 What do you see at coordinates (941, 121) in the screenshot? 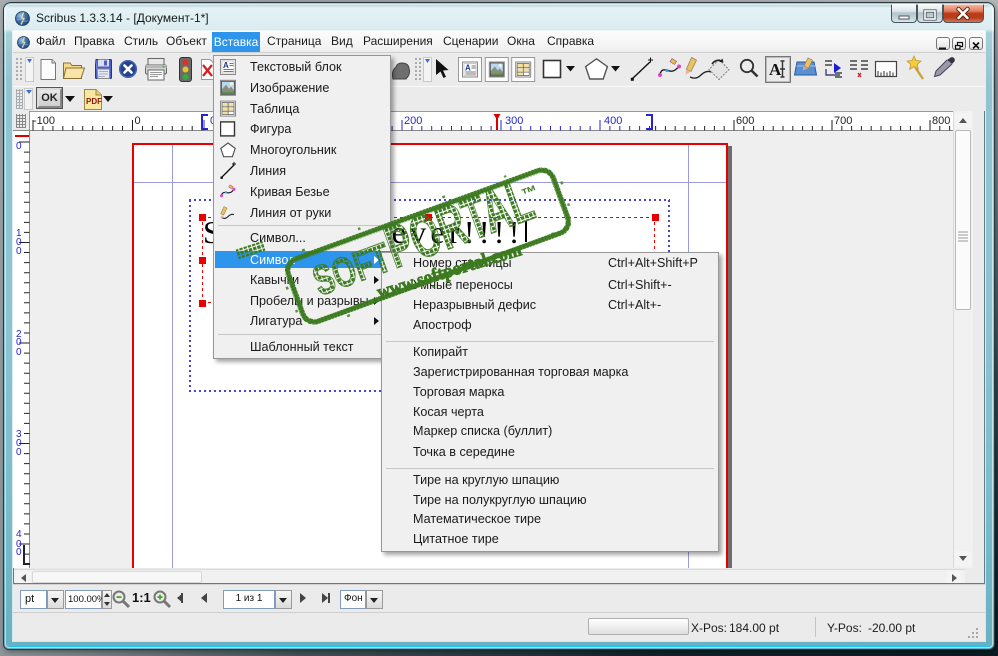
I see `svg-text: 800` at bounding box center [941, 121].